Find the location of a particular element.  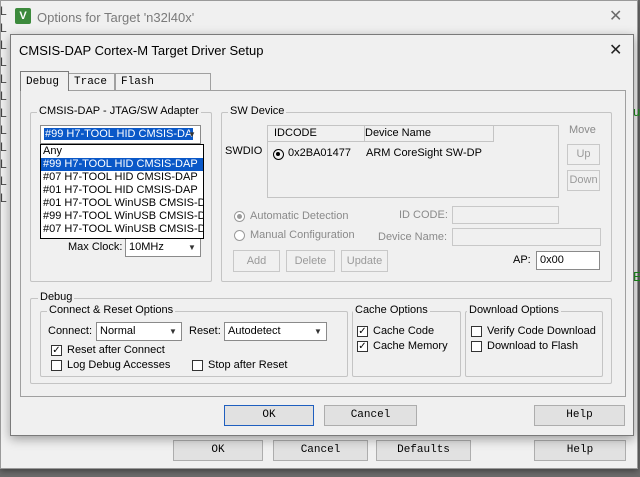

radio-selected-icon is located at coordinates (278, 154).